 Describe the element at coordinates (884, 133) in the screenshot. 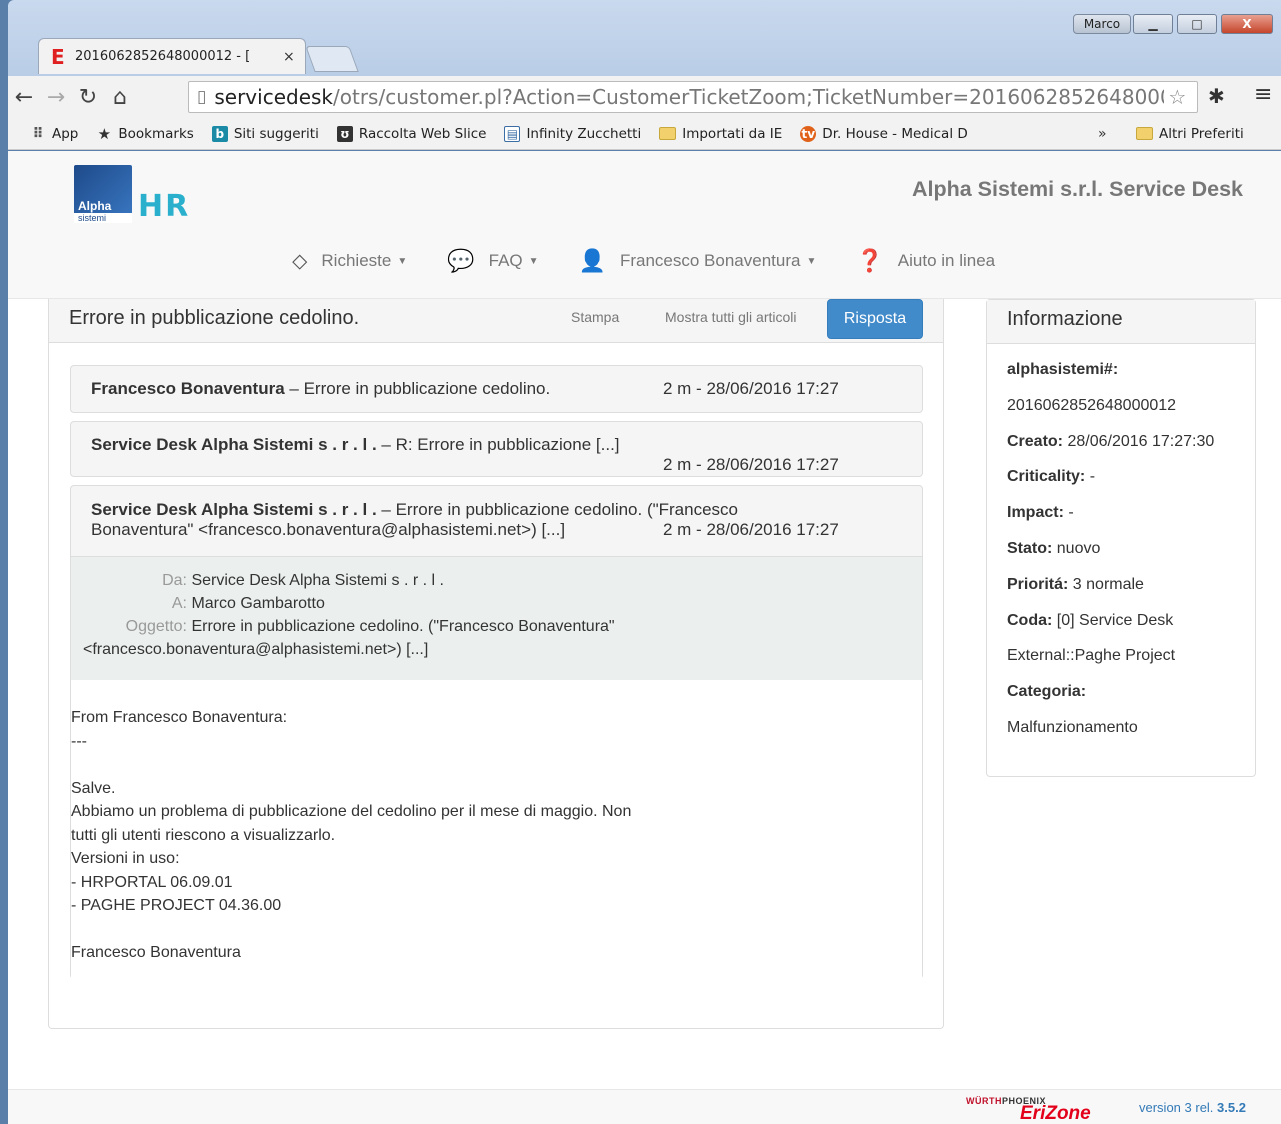

I see `bookmark-dr-house: tv Dr. House - Medical D` at that location.